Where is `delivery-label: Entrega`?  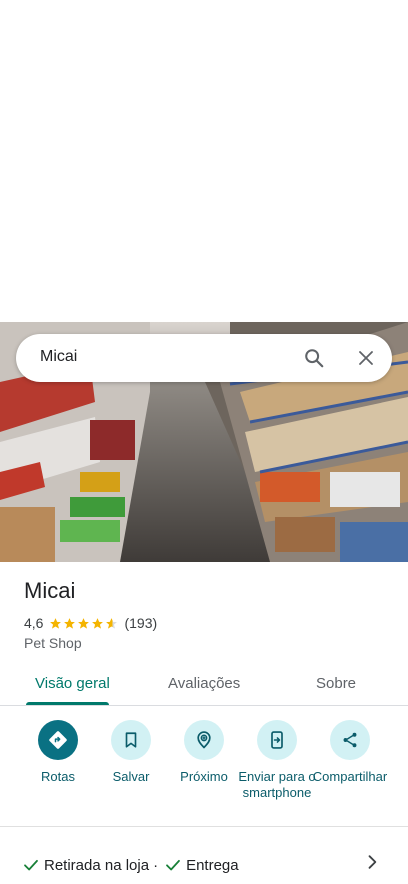 delivery-label: Entrega is located at coordinates (212, 865).